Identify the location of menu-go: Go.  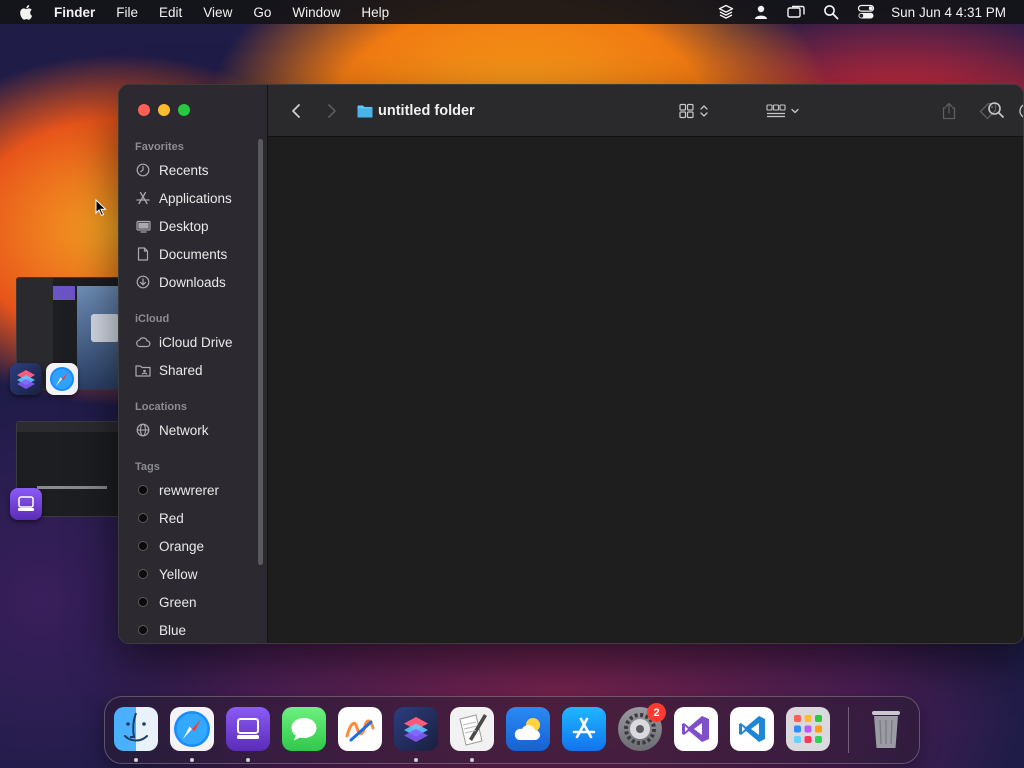
(262, 12).